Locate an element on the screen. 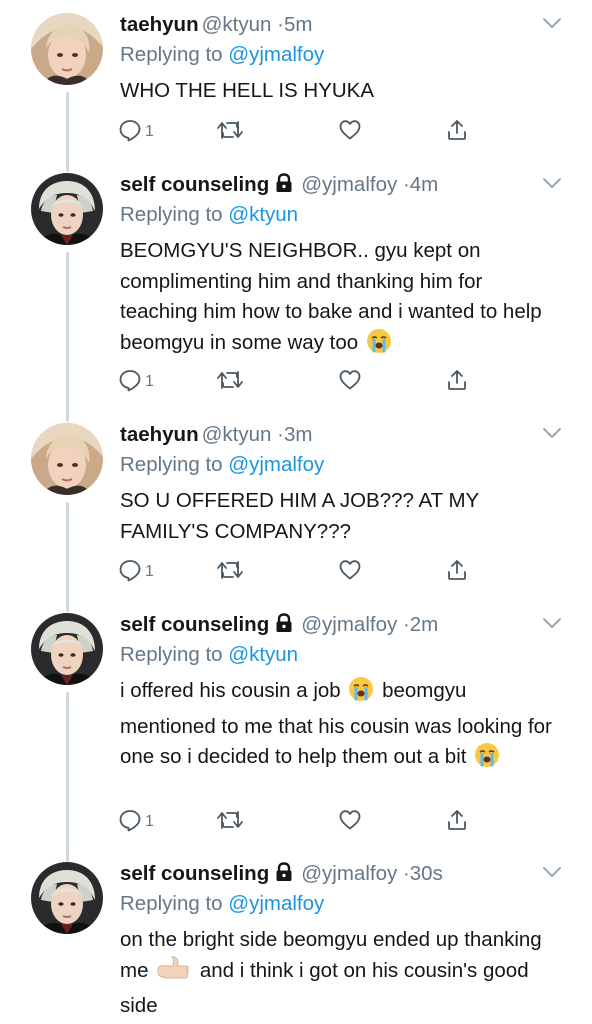  tweet-text-part: i offered his cousin a job is located at coordinates (233, 690).